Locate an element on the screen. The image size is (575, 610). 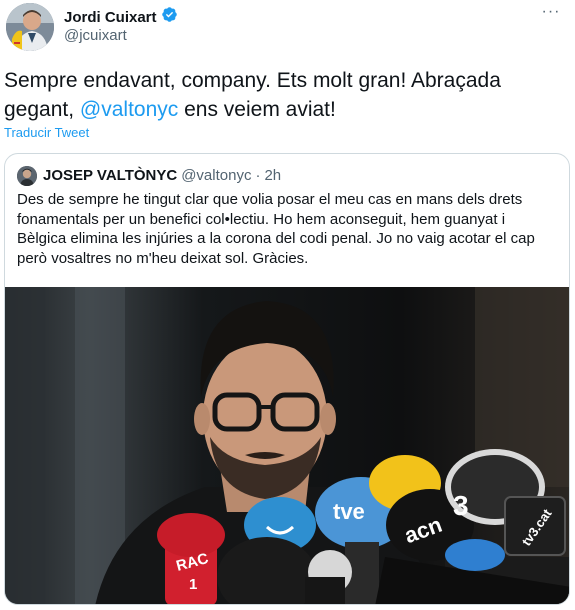
tweet-header: Jordi Cuixart @jcuixart ··· is located at coordinates (287, 30).